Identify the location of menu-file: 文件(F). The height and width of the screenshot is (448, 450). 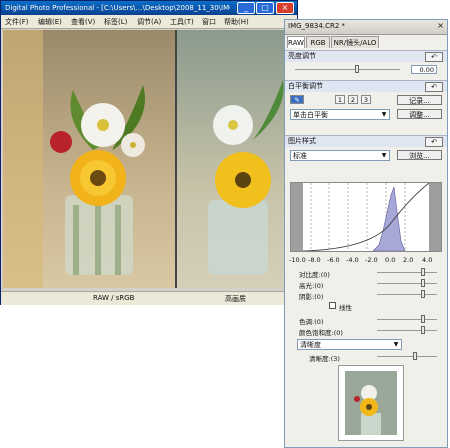
(17, 22).